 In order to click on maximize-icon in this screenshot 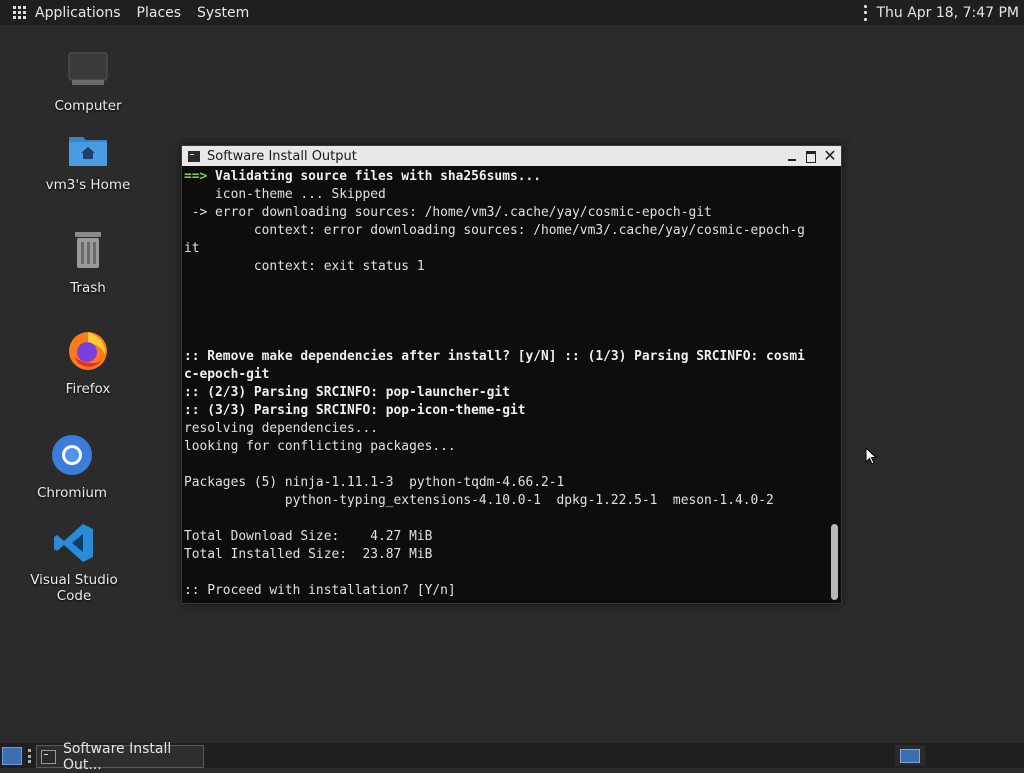, I will do `click(811, 156)`.